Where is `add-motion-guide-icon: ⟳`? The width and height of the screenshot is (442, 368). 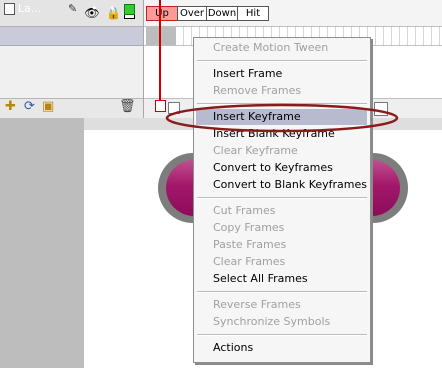
add-motion-guide-icon: ⟳ is located at coordinates (29, 107).